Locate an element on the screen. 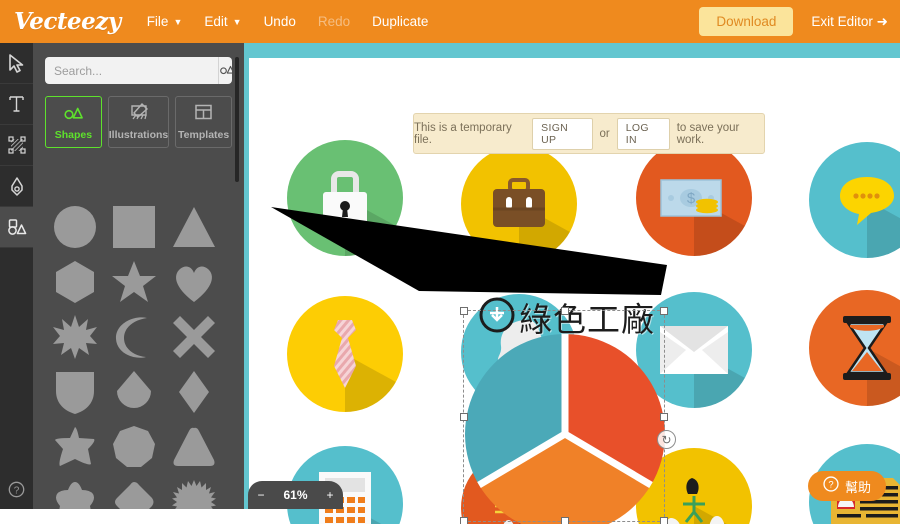  resize-handle-s is located at coordinates (565, 520).